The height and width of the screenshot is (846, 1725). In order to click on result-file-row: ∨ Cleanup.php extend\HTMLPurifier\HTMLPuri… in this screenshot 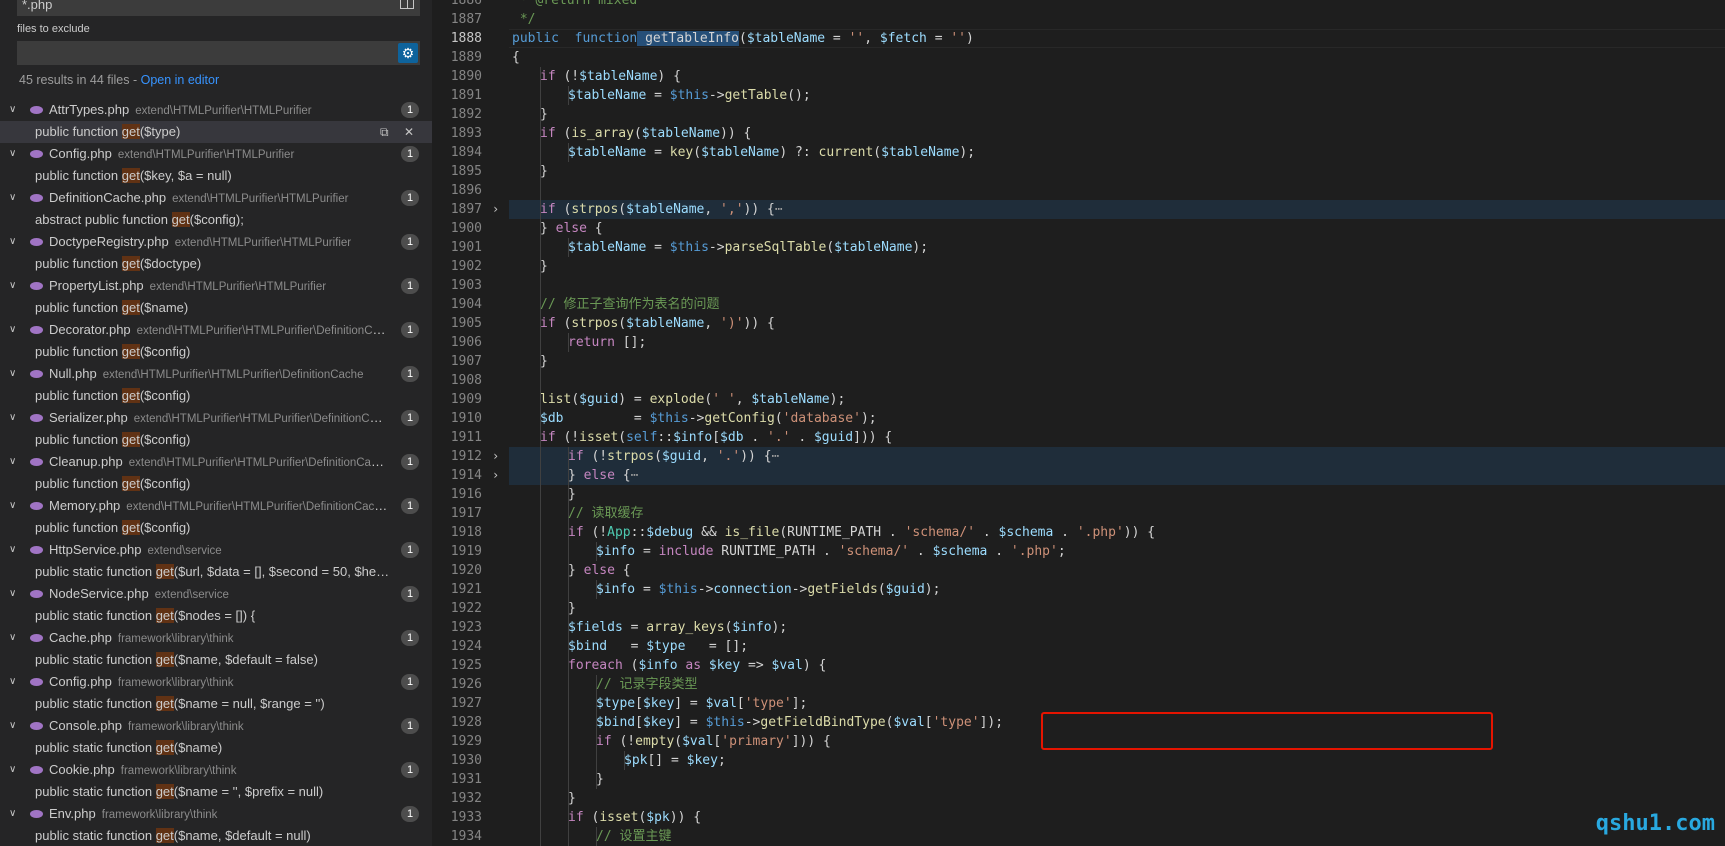, I will do `click(216, 462)`.